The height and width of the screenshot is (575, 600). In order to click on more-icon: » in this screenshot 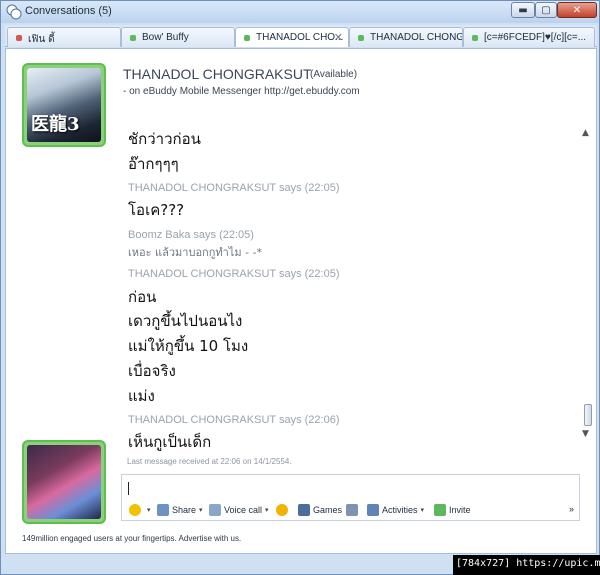, I will do `click(572, 509)`.